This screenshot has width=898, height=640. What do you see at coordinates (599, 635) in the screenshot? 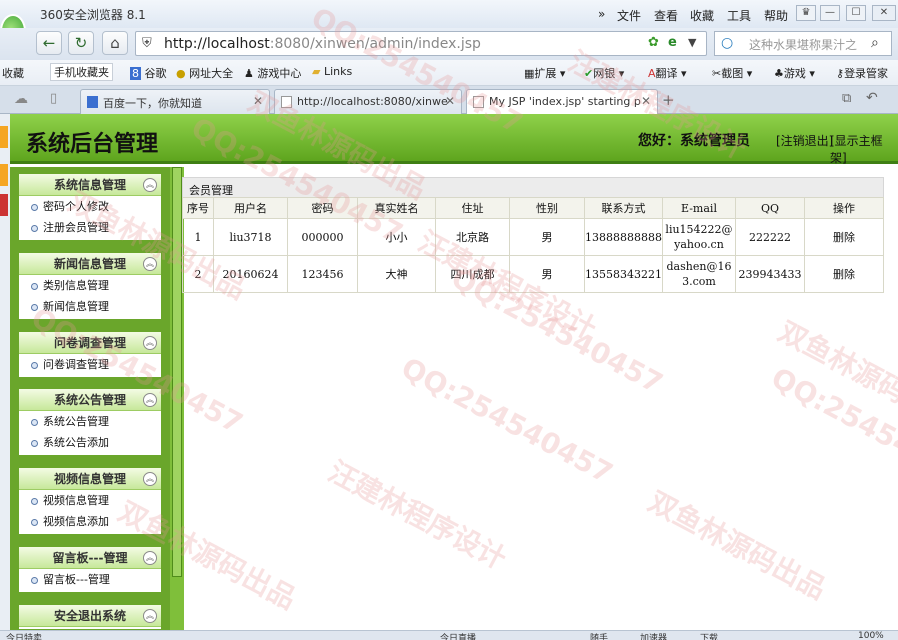
I see `status-handy: 随手` at bounding box center [599, 635].